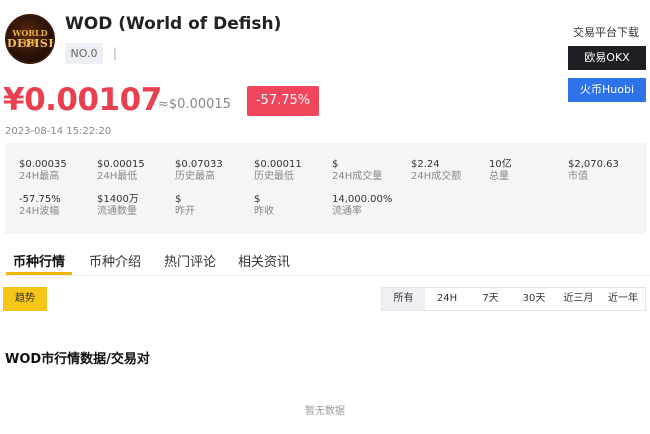 The image size is (650, 434). I want to click on stat-ath: $0.07033 历史最高, so click(199, 171).